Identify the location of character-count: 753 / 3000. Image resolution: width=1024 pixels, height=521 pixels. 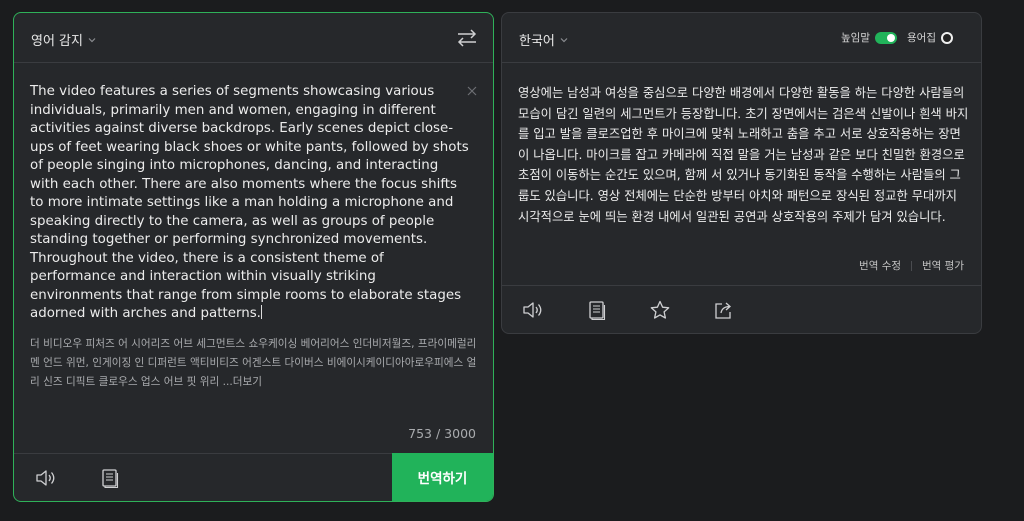
(442, 433).